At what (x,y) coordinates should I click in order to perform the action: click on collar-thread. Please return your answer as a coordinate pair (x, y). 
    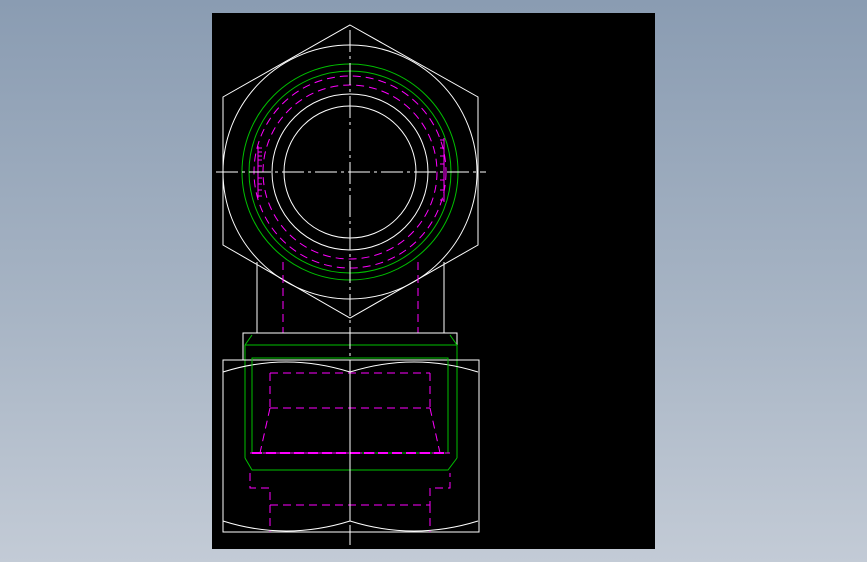
    Looking at the image, I should click on (351, 396).